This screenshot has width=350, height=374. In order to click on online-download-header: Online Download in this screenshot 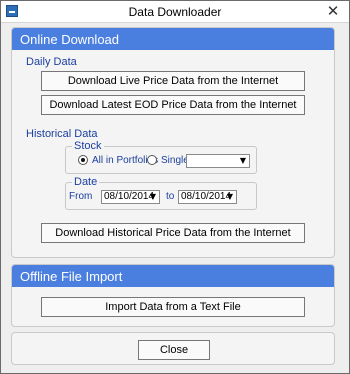, I will do `click(173, 39)`.